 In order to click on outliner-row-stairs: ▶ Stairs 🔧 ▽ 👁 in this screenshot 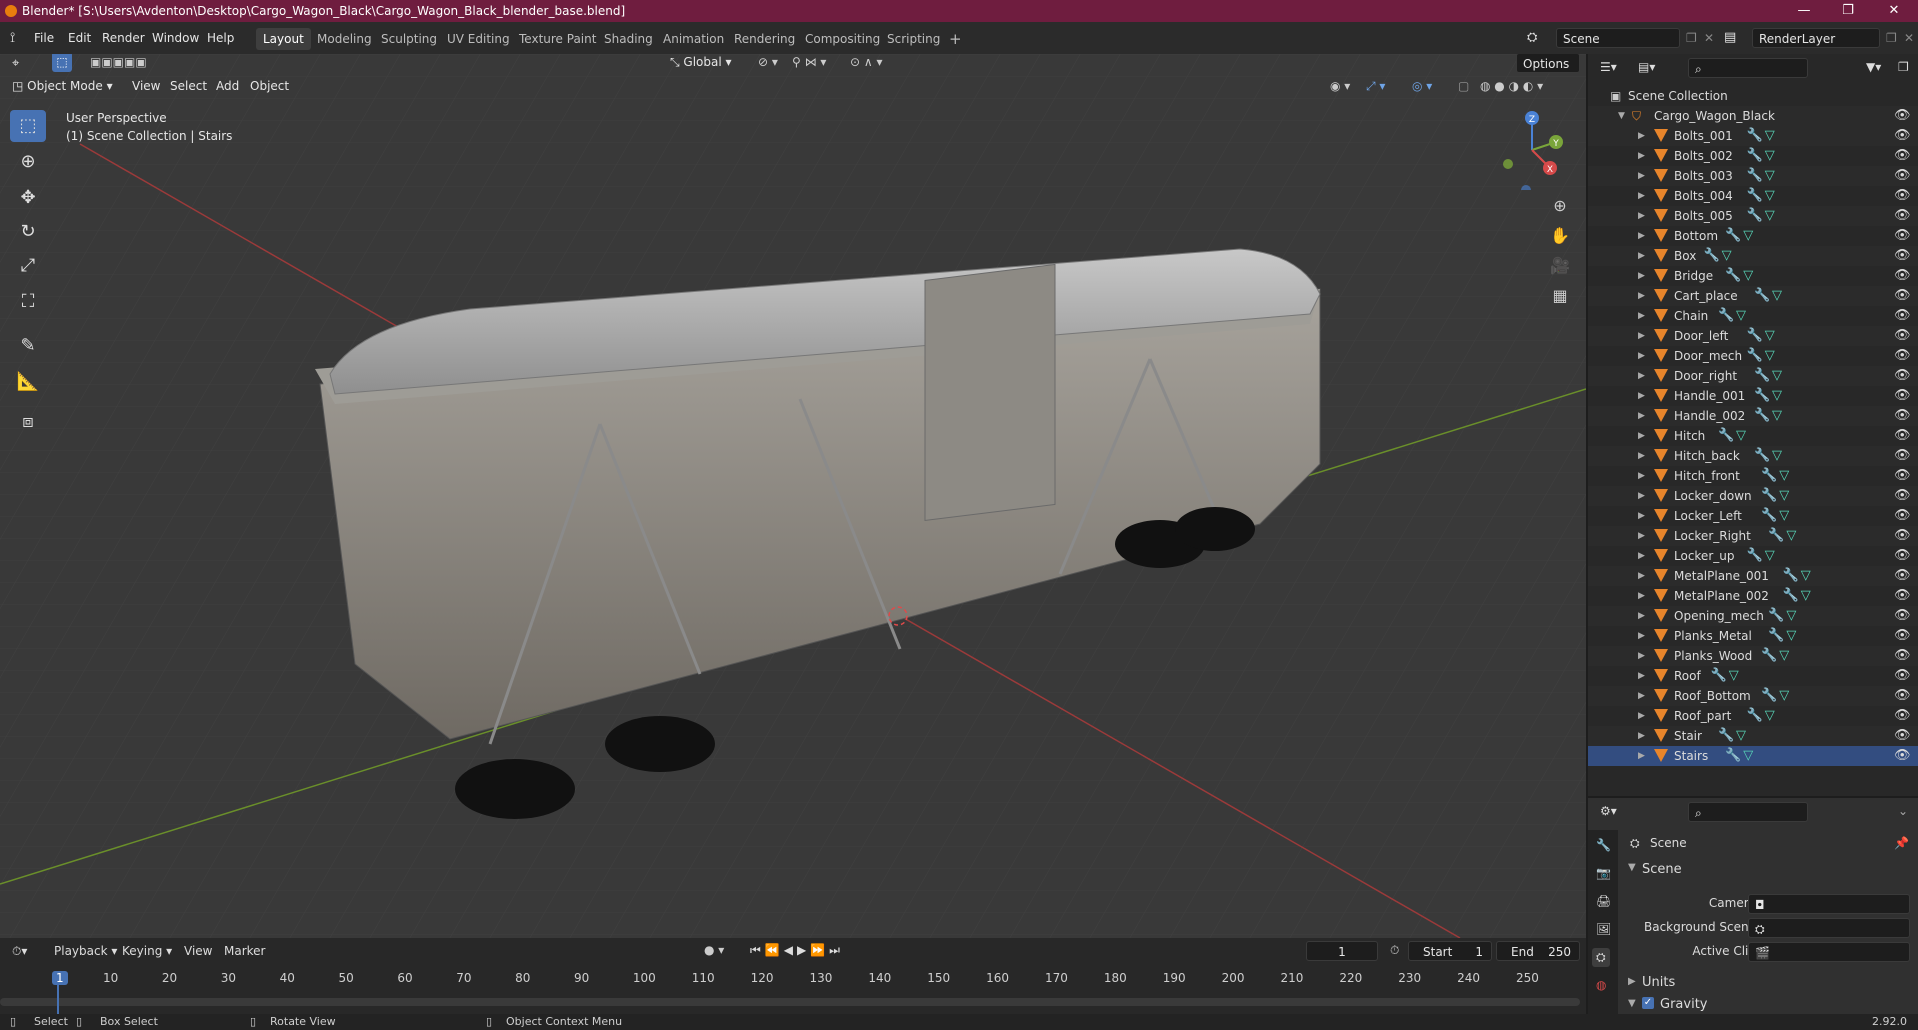, I will do `click(1753, 756)`.